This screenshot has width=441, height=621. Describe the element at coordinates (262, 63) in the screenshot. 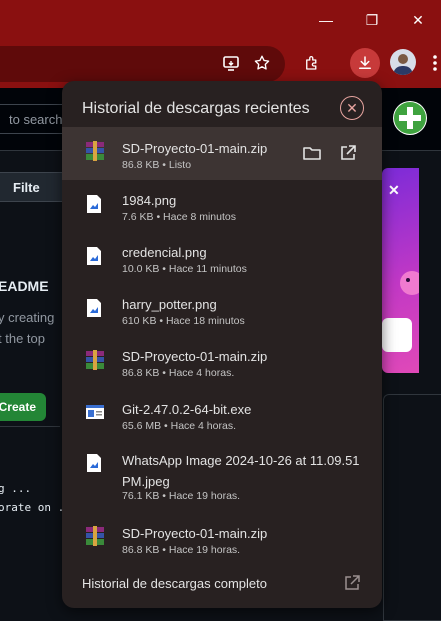

I see `bookmark-star-icon` at that location.